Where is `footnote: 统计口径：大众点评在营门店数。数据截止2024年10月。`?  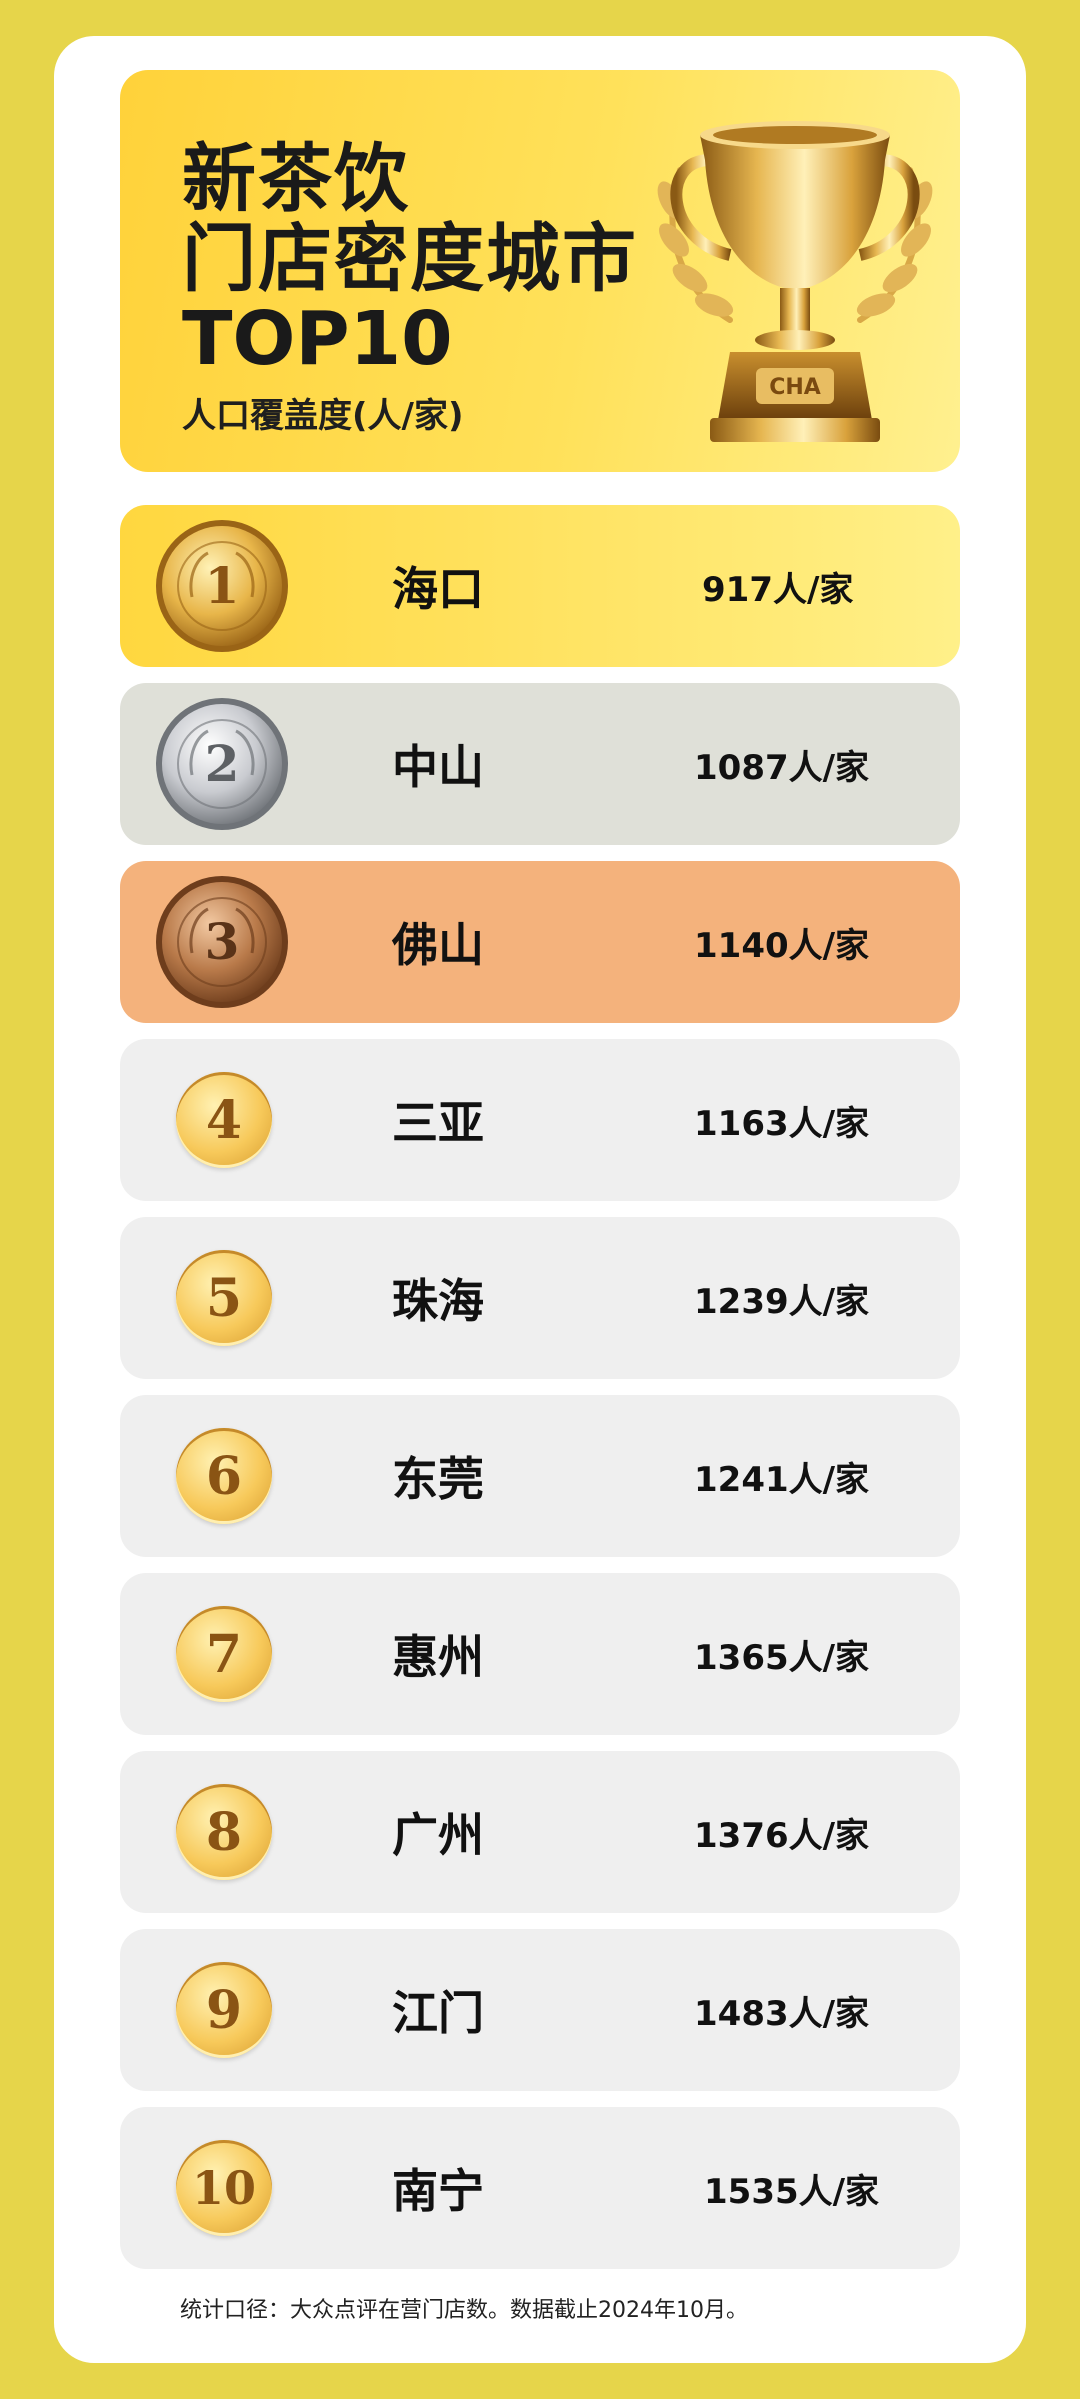
footnote: 统计口径：大众点评在营门店数。数据截止2024年10月。 is located at coordinates (464, 2310).